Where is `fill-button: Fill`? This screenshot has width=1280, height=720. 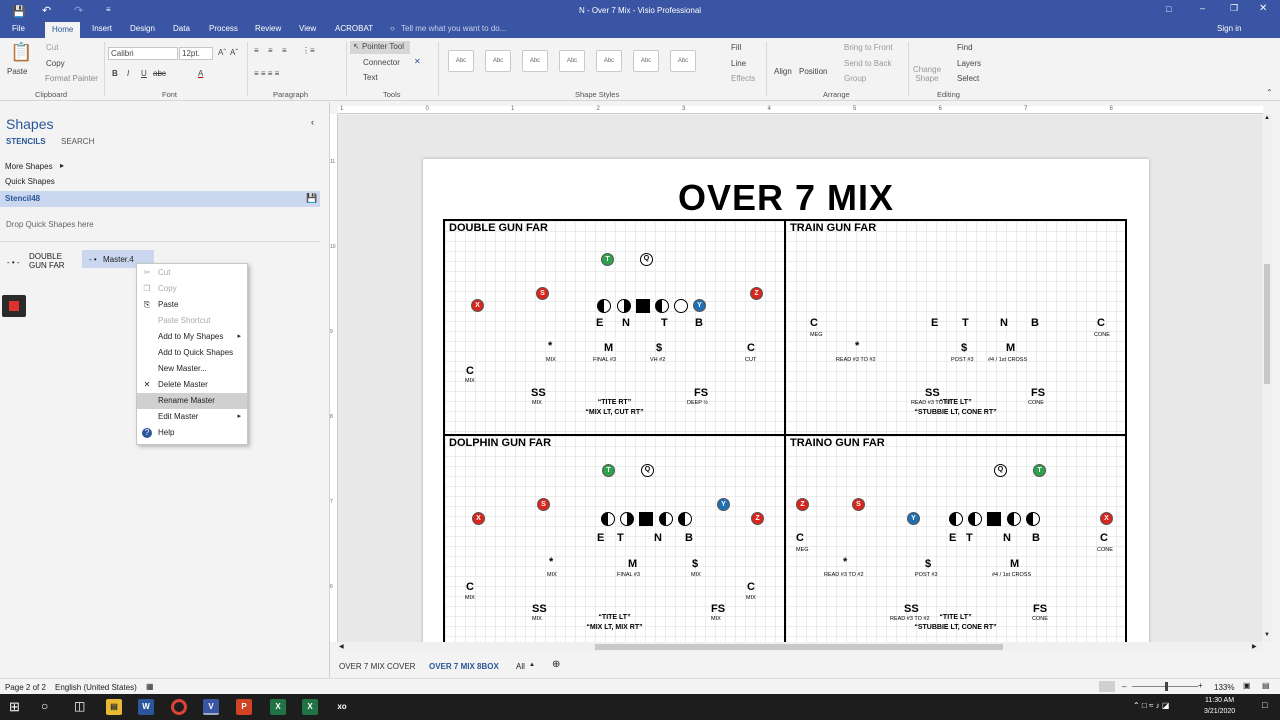
fill-button: Fill is located at coordinates (736, 47).